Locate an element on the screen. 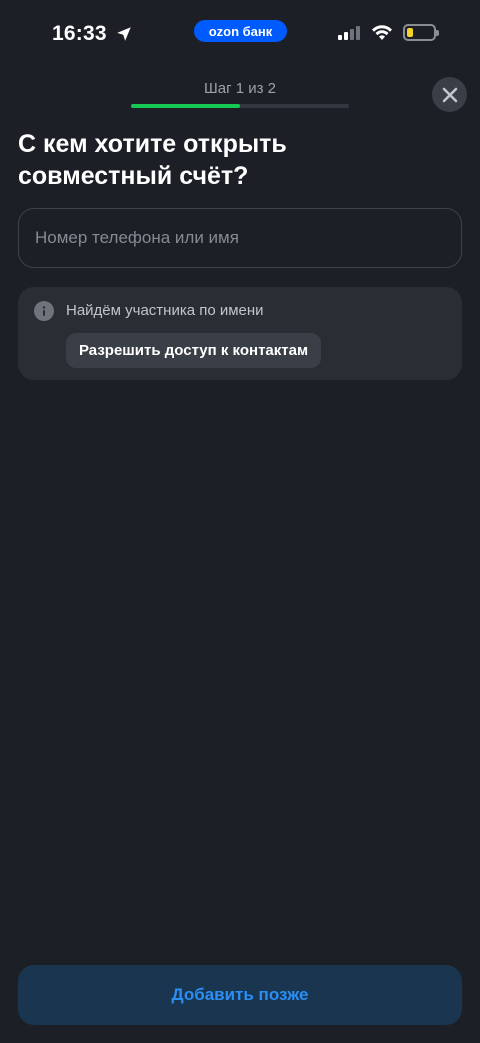 The height and width of the screenshot is (1043, 480). search-input is located at coordinates (240, 238).